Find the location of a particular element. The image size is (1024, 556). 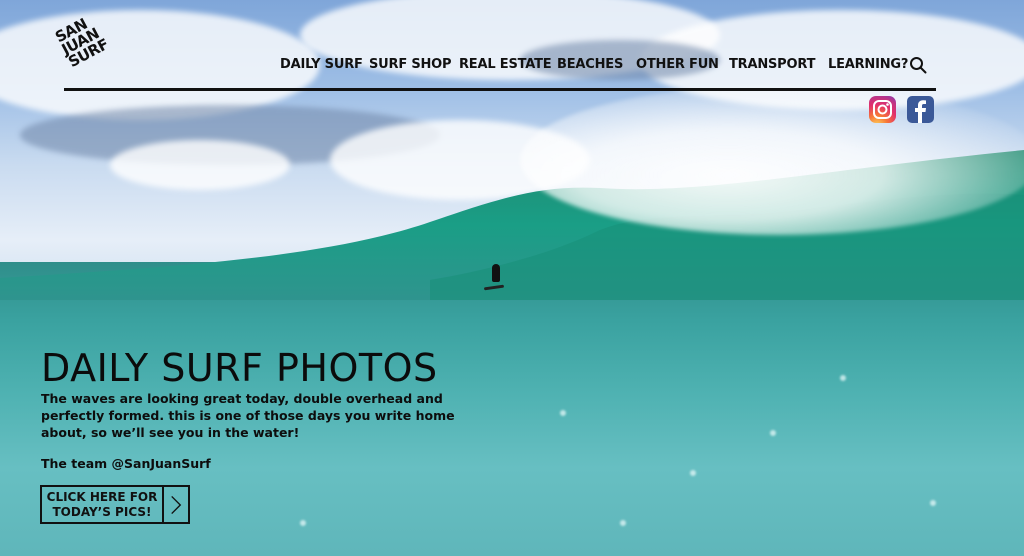

header-divider is located at coordinates (500, 89).